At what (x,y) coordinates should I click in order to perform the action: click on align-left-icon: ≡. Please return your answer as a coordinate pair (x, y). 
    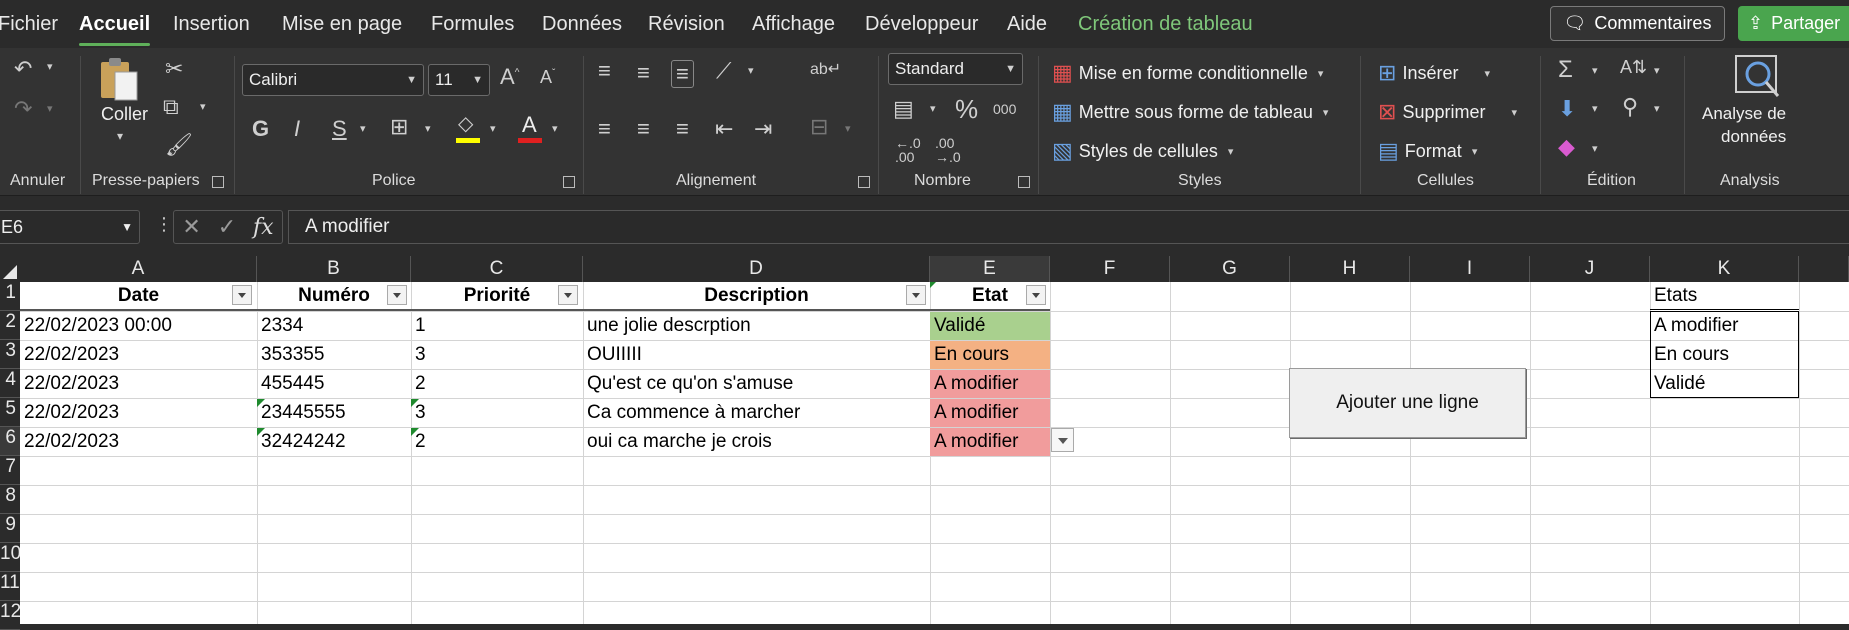
    Looking at the image, I should click on (604, 129).